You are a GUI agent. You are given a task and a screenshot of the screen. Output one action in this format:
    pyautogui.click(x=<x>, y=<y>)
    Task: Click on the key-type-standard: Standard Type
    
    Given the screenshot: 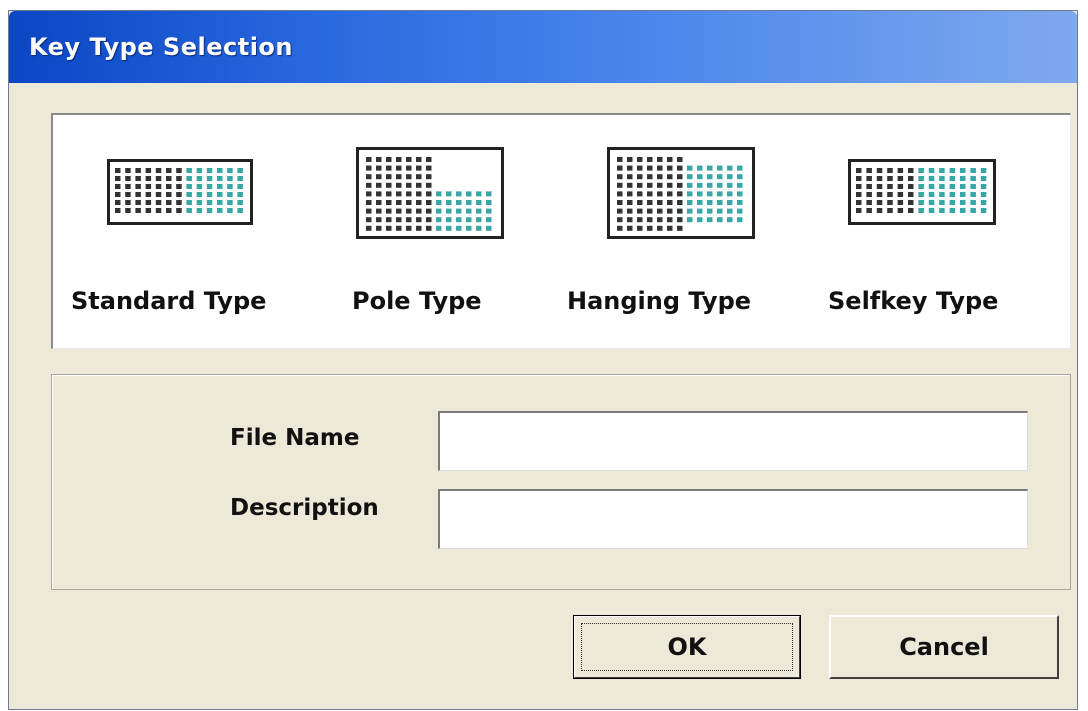 What is the action you would take?
    pyautogui.click(x=180, y=233)
    